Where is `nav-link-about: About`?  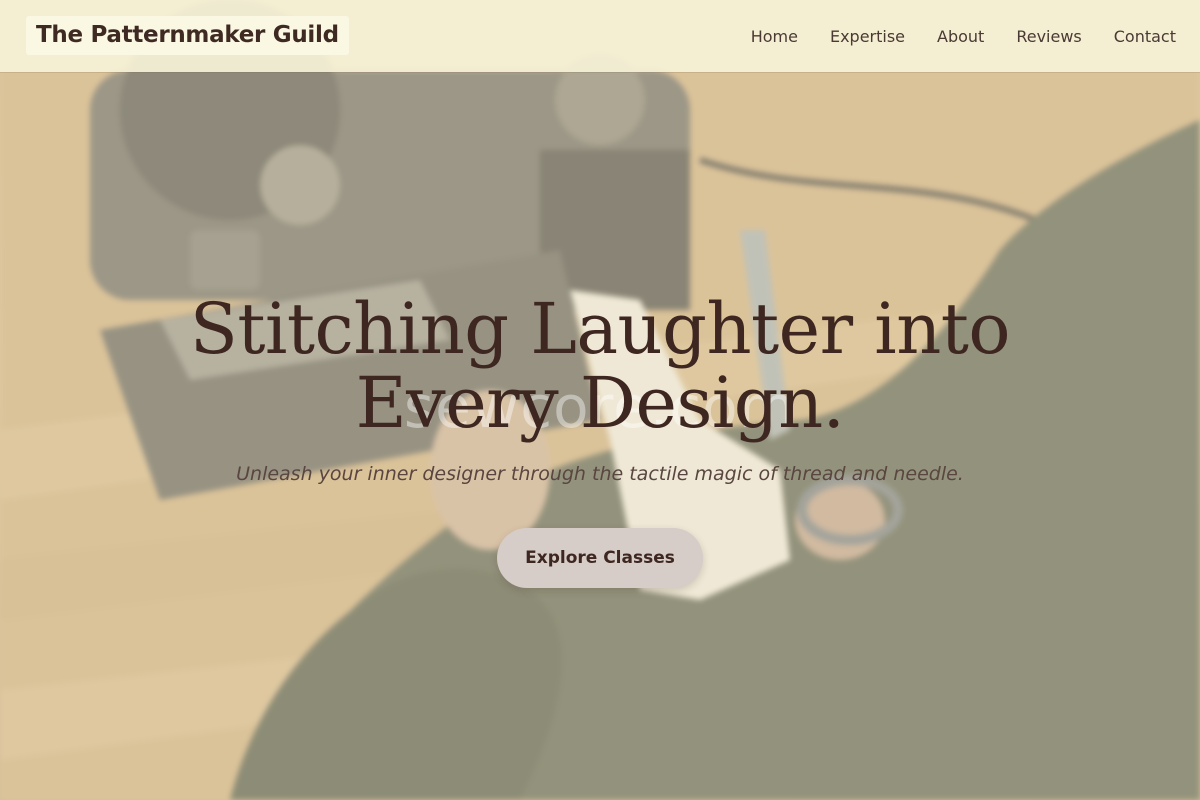 nav-link-about: About is located at coordinates (960, 36).